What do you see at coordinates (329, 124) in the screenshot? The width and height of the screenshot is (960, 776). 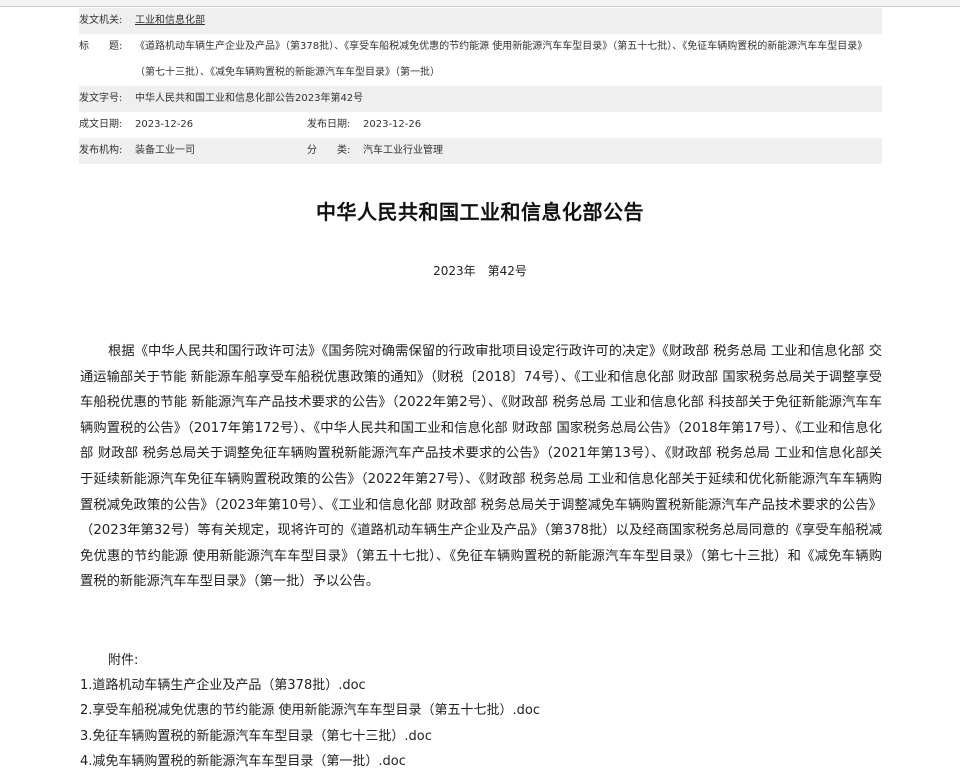 I see `published-date-label: 发布日期:` at bounding box center [329, 124].